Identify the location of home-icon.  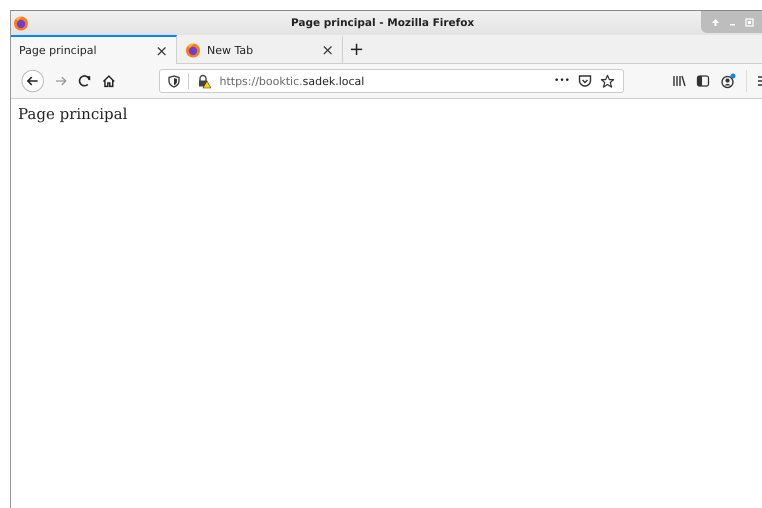
(109, 81).